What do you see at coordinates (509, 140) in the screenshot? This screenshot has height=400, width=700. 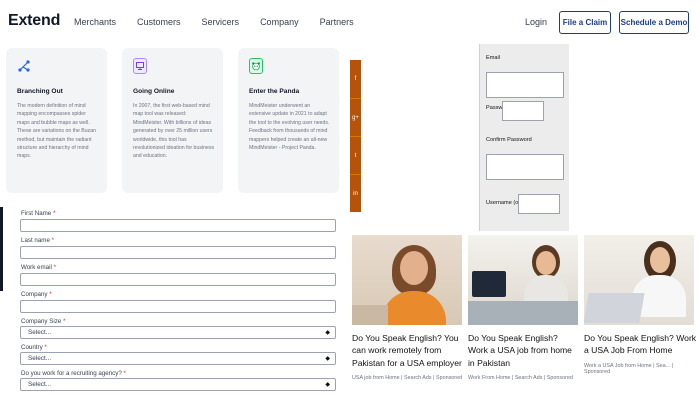 I see `confirm-password-label: Confirm Password` at bounding box center [509, 140].